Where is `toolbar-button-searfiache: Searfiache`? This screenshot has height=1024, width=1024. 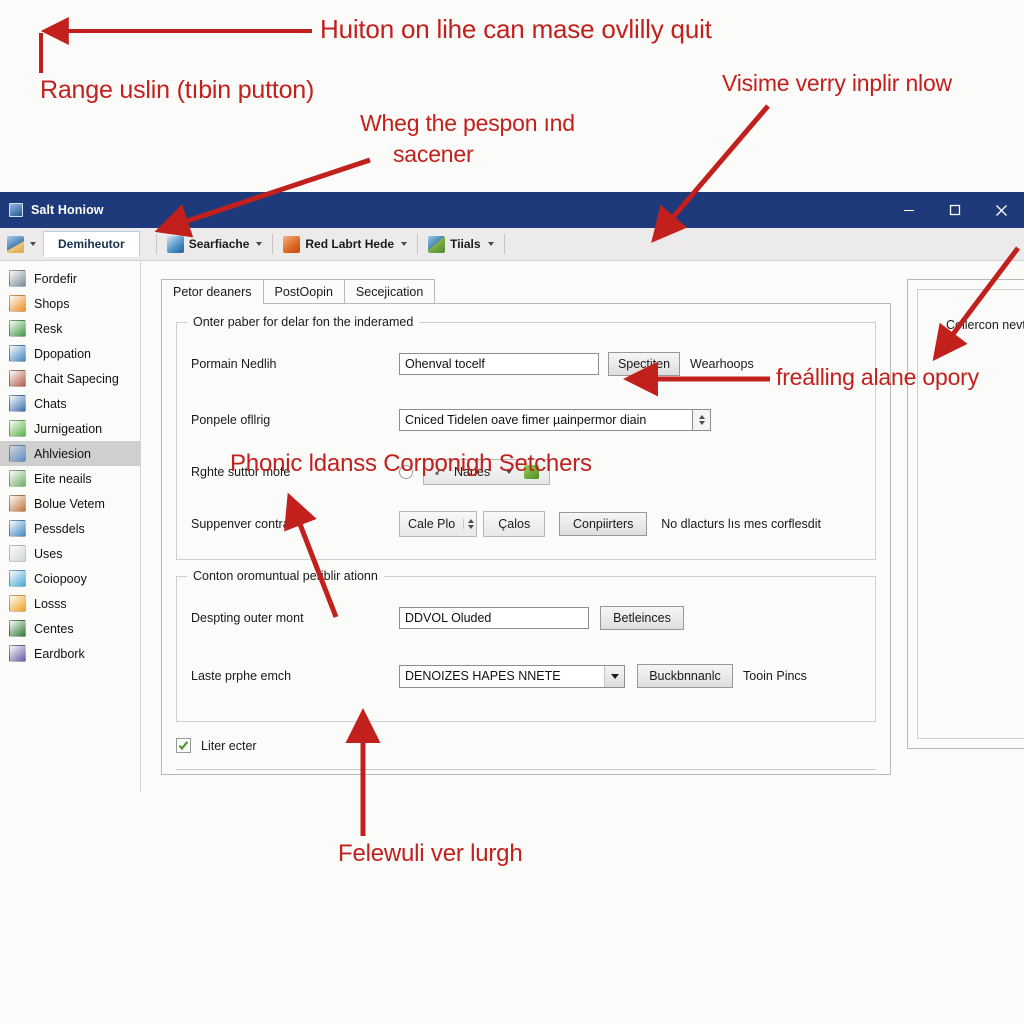 toolbar-button-searfiache: Searfiache is located at coordinates (215, 244).